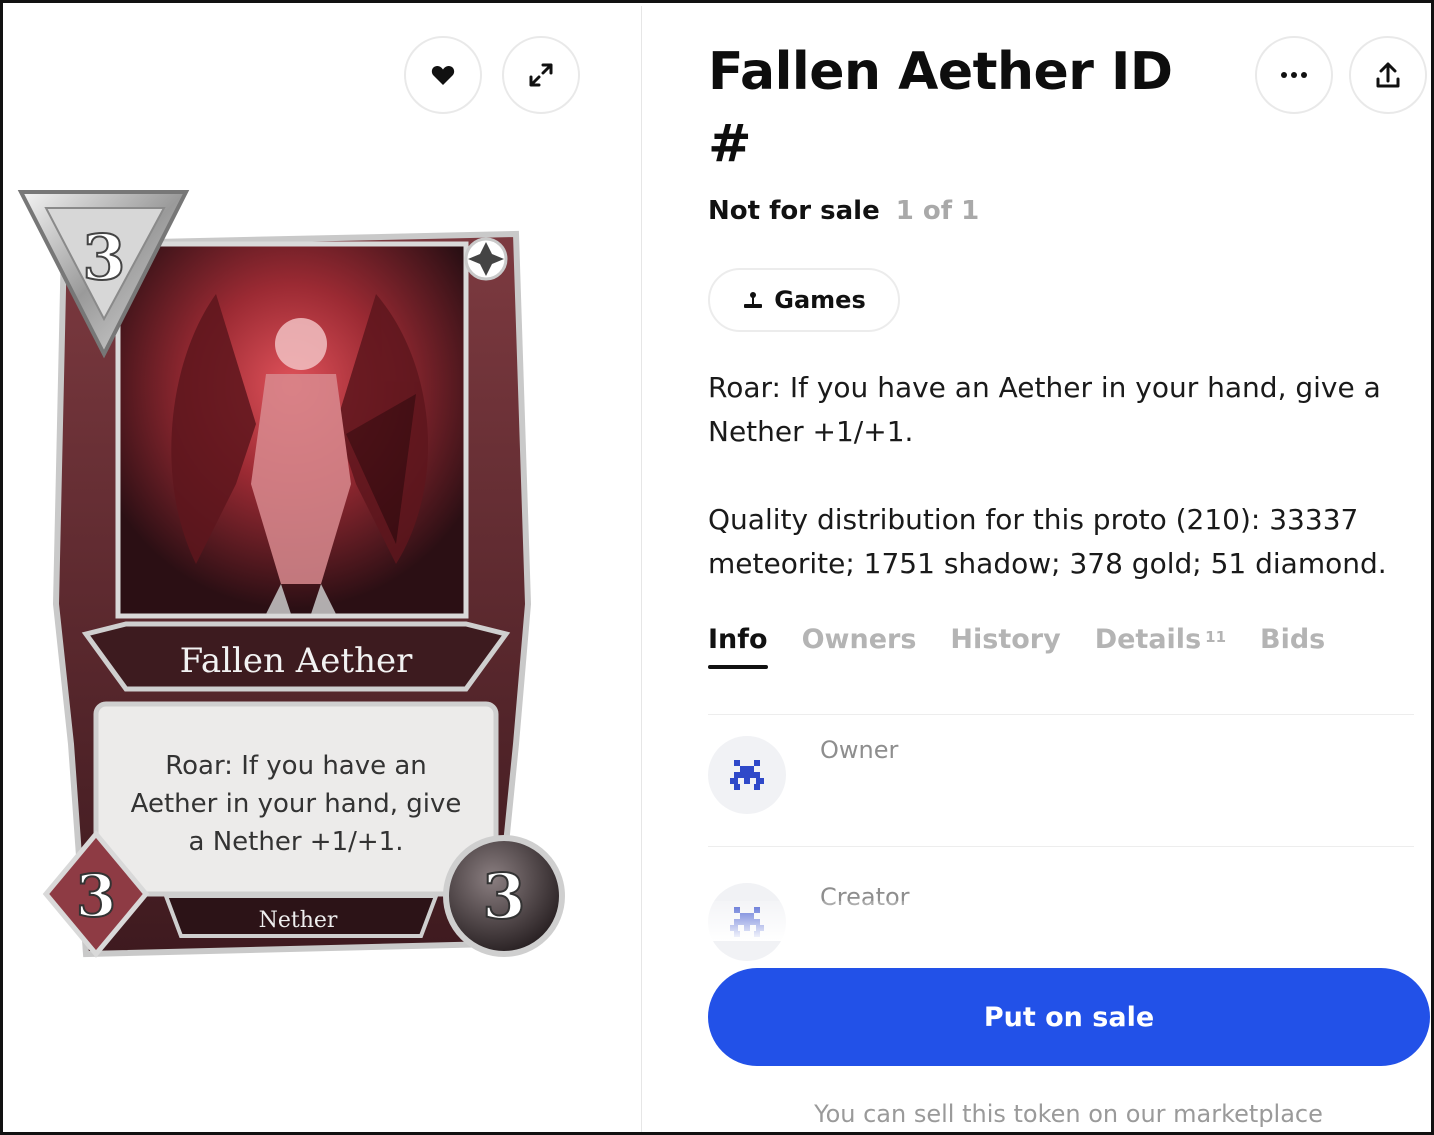  What do you see at coordinates (298, 920) in the screenshot?
I see `card-tribe: Nether` at bounding box center [298, 920].